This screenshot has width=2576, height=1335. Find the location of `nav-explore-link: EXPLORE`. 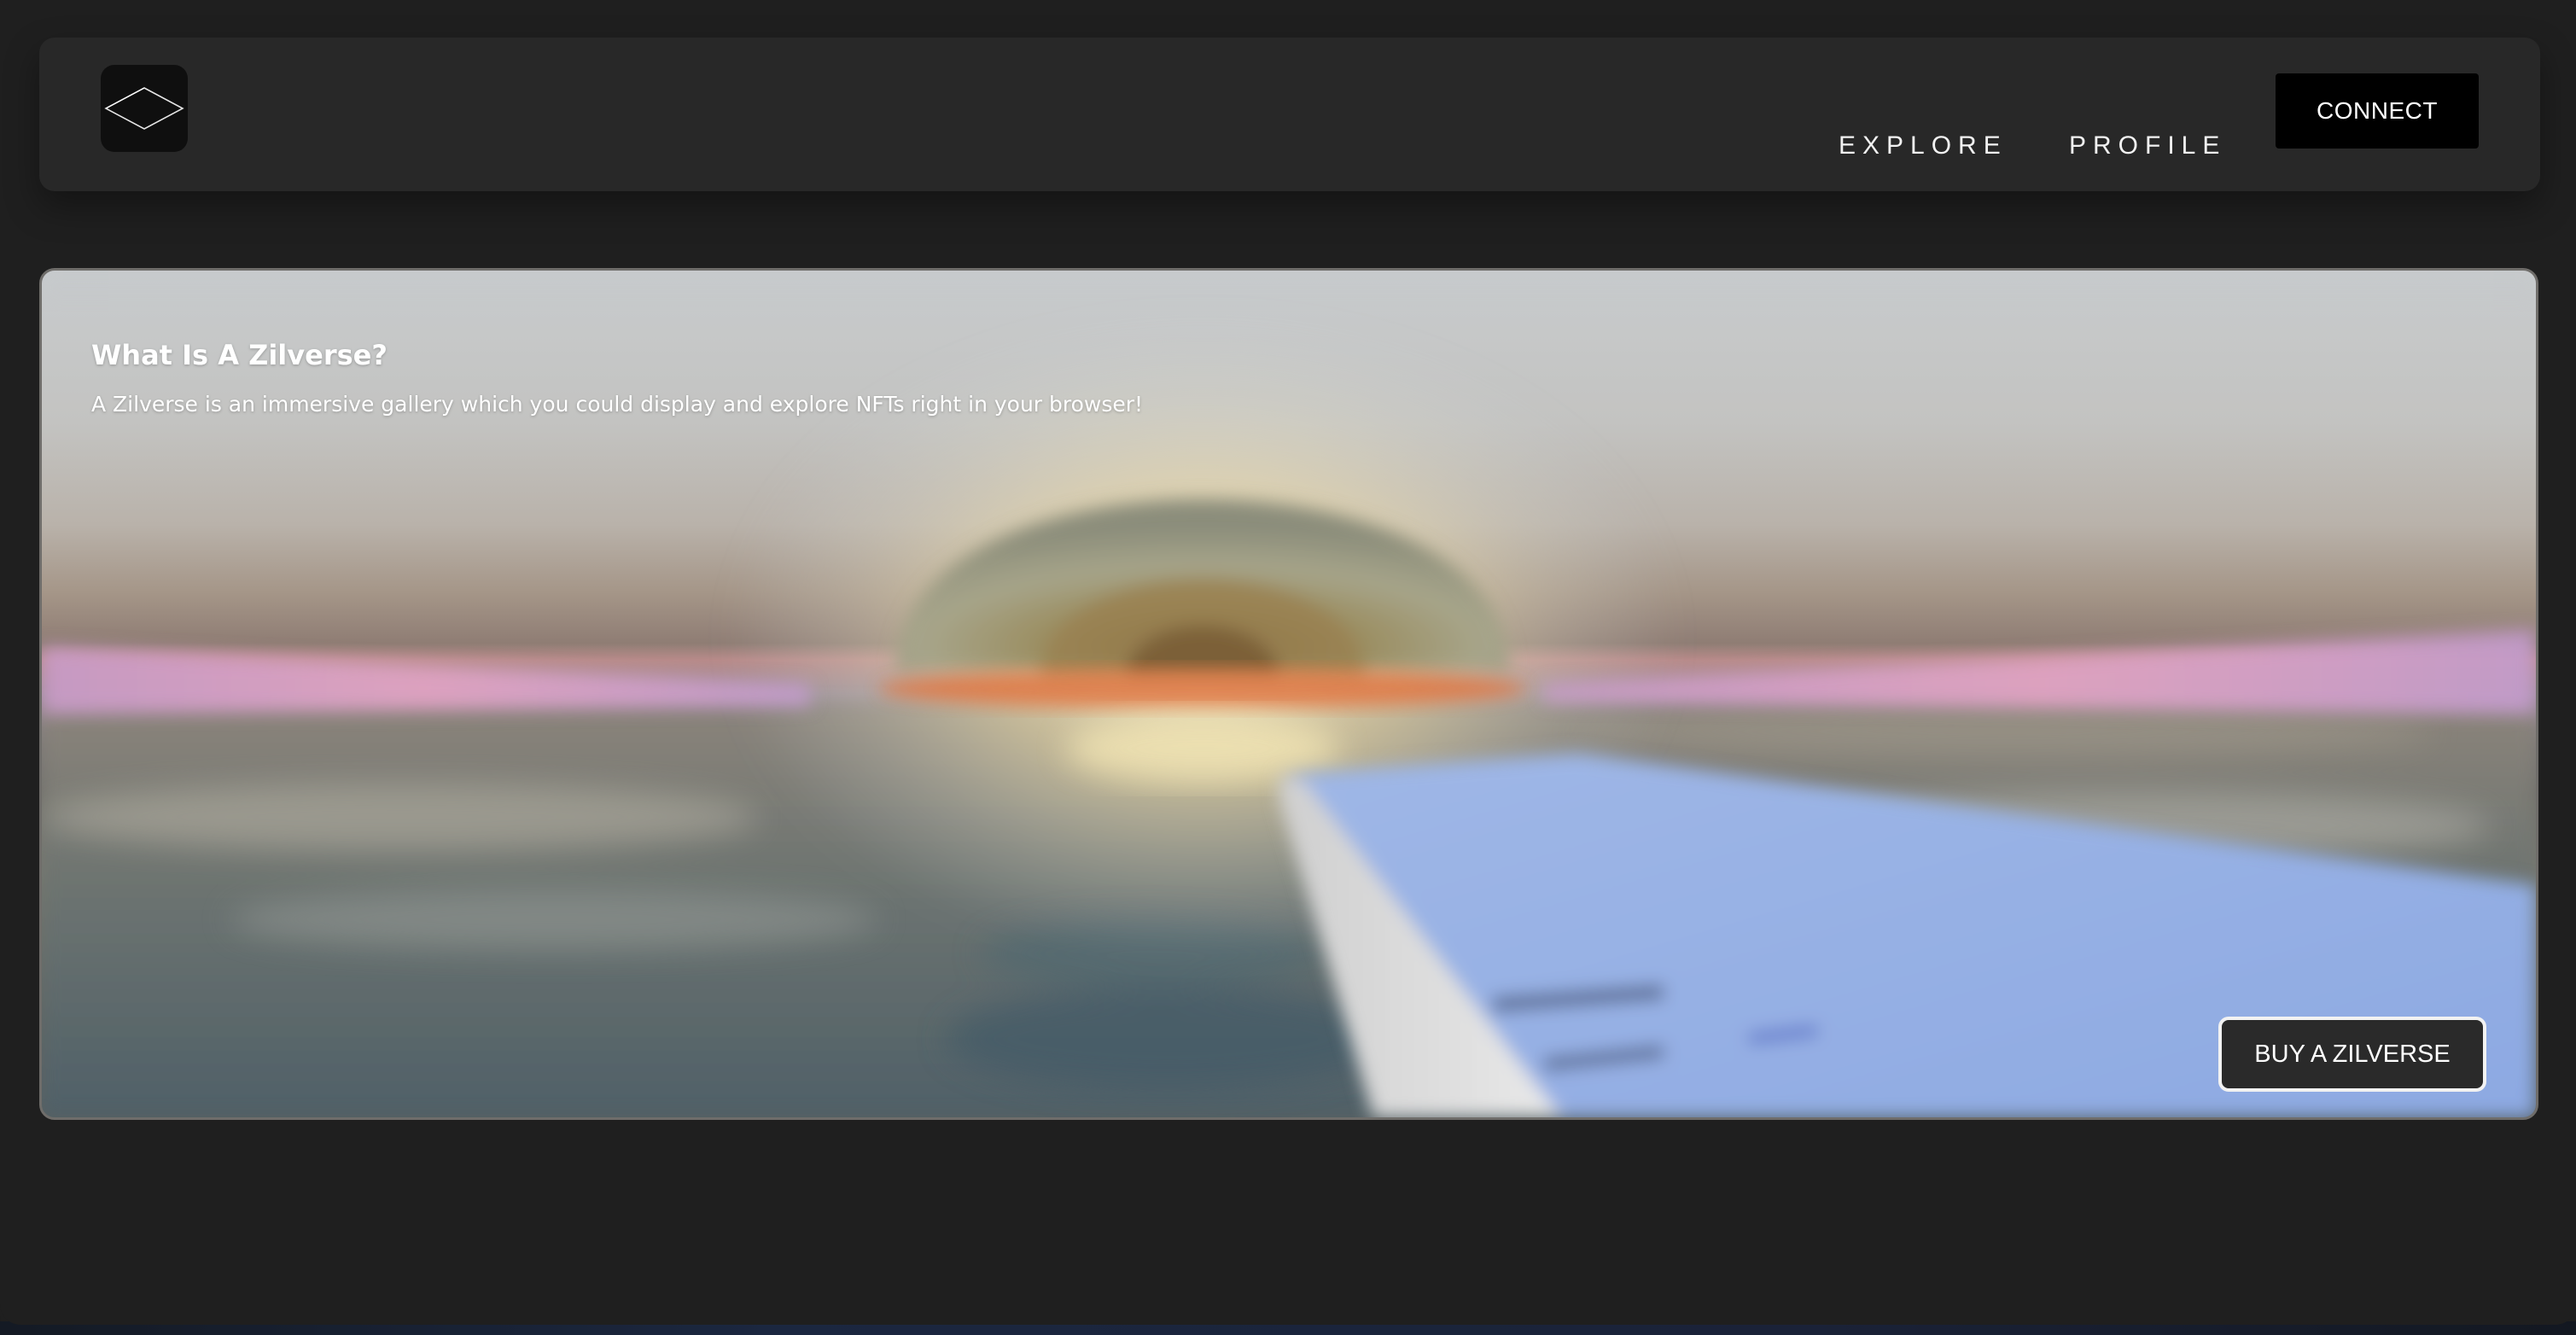

nav-explore-link: EXPLORE is located at coordinates (1923, 150).